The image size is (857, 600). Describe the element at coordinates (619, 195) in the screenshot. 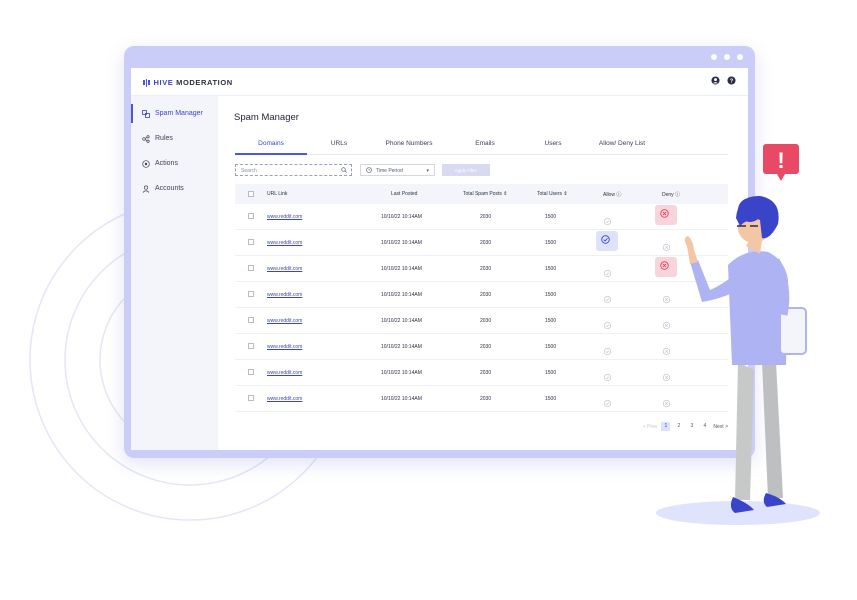

I see `info-icon: ⓘ` at that location.